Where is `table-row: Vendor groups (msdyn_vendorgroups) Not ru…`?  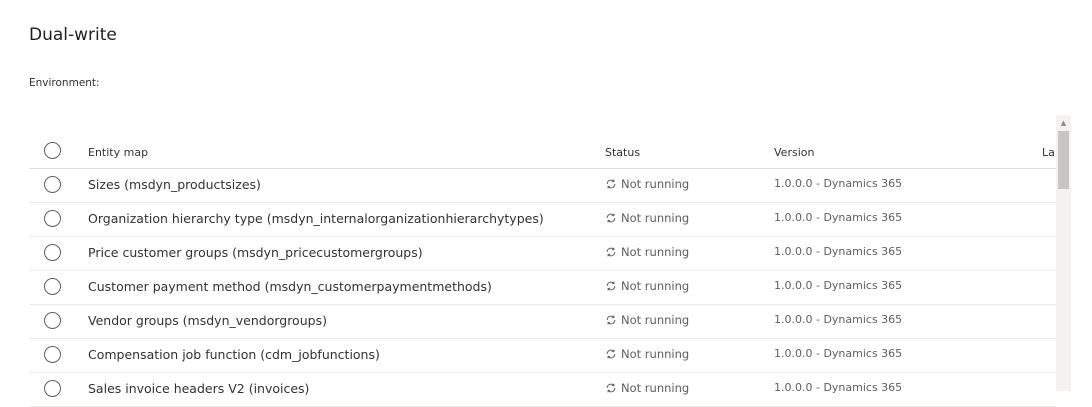 table-row: Vendor groups (msdyn_vendorgroups) Not ru… is located at coordinates (542, 322).